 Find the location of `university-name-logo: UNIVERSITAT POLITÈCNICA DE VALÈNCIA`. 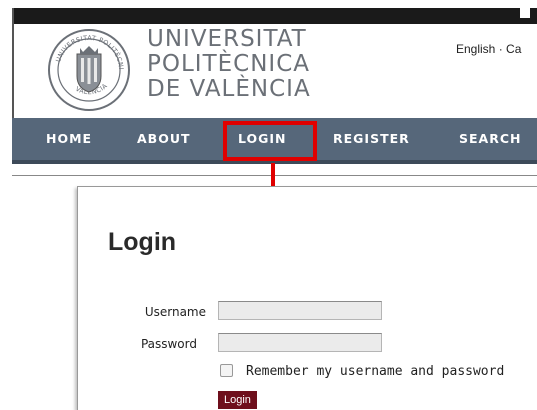

university-name-logo: UNIVERSITAT POLITÈCNICA DE VALÈNCIA is located at coordinates (229, 64).